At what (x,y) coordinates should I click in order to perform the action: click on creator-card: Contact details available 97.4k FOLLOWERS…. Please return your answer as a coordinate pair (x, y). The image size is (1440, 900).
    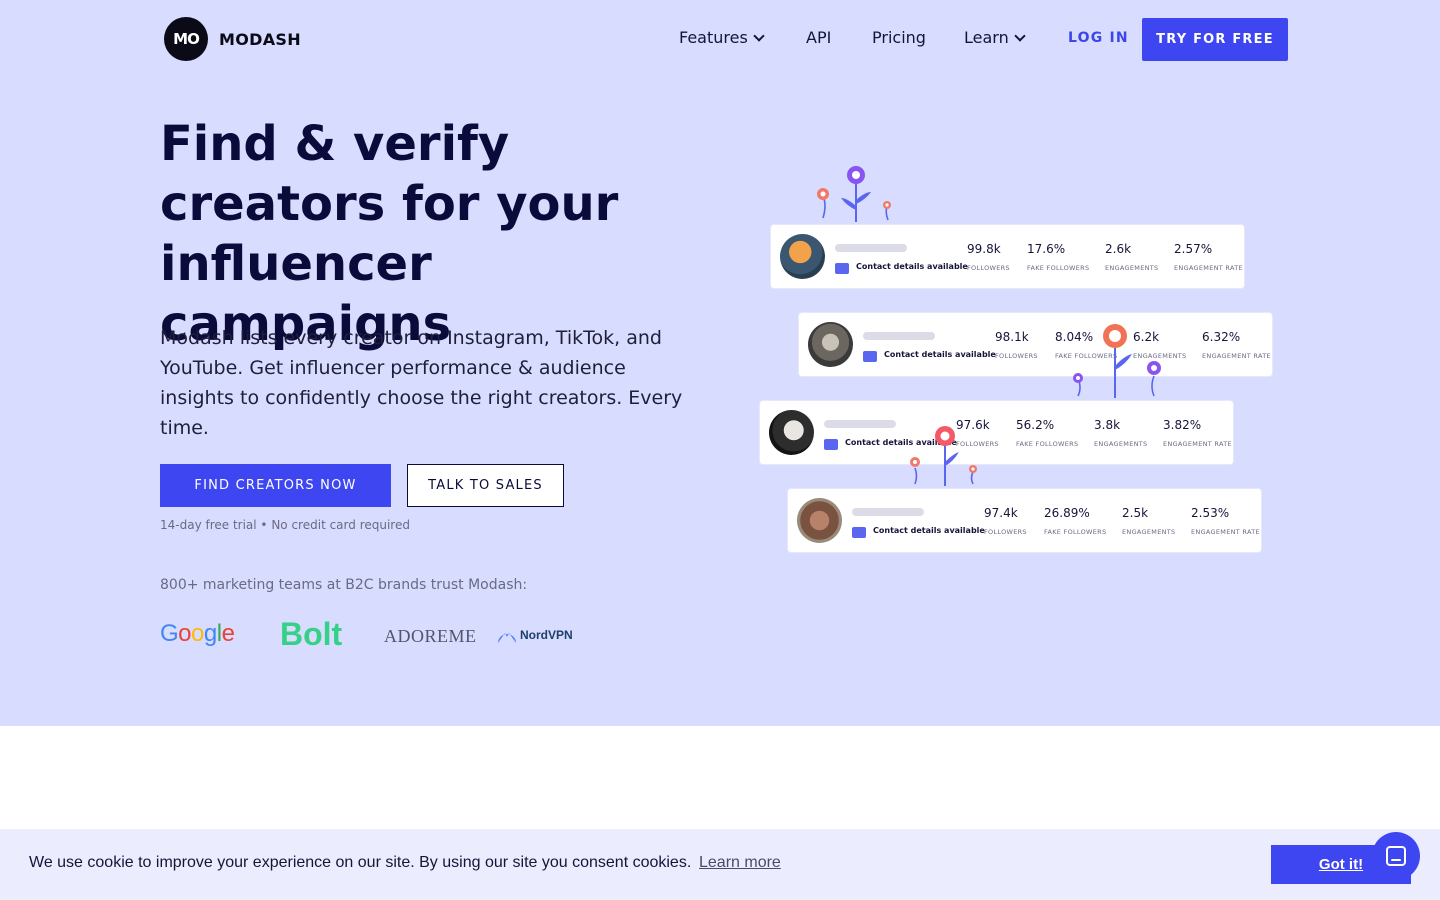
    Looking at the image, I should click on (1024, 520).